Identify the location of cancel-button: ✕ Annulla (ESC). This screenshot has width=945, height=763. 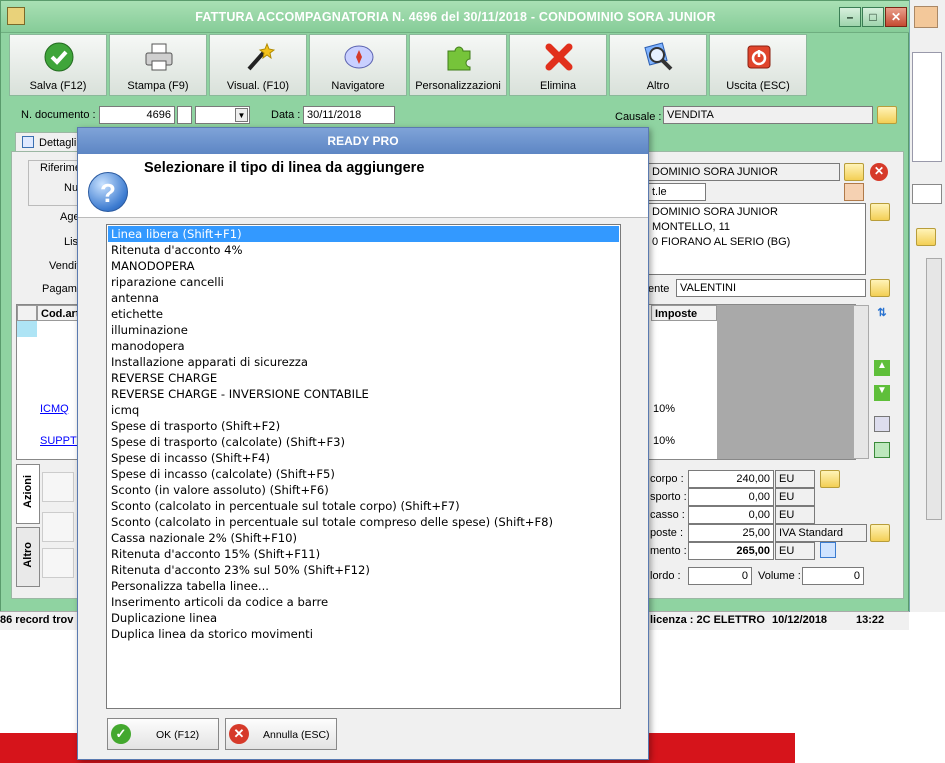
(281, 734).